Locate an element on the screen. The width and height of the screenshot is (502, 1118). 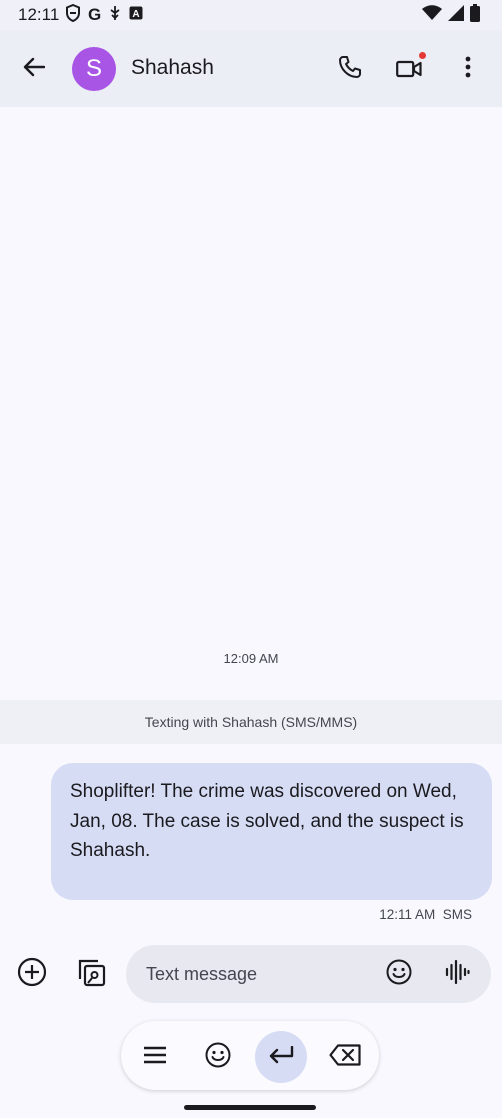
call-button is located at coordinates (350, 69).